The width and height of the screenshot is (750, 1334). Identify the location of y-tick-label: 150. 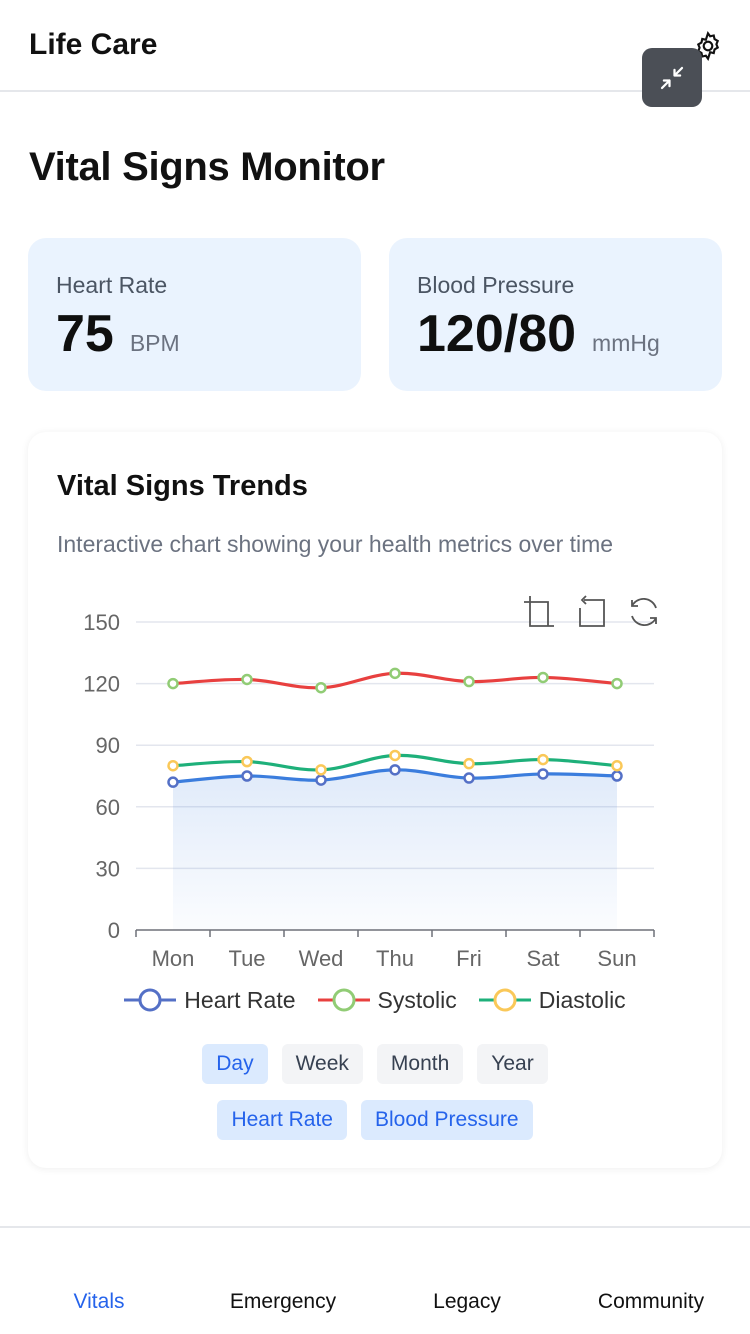
(101, 622).